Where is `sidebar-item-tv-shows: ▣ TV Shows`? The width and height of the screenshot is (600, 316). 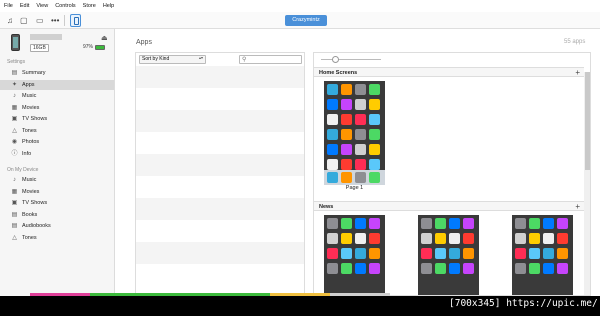 sidebar-item-tv-shows: ▣ TV Shows is located at coordinates (62, 119).